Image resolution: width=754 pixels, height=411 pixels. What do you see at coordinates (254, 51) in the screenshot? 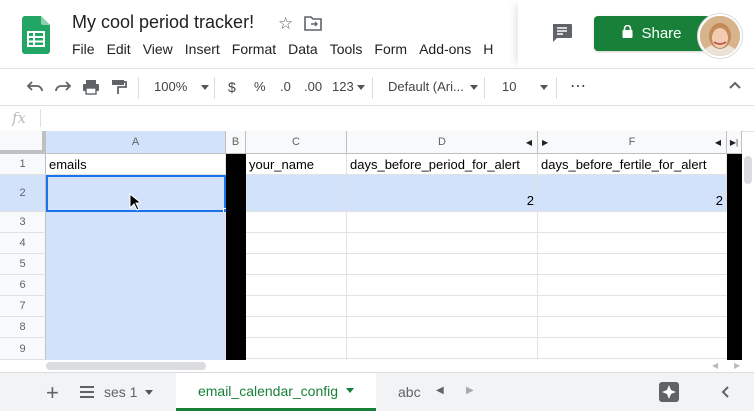
I see `menu-format: Format` at bounding box center [254, 51].